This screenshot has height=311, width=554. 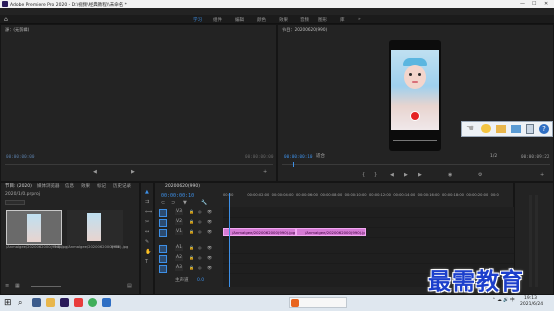 What do you see at coordinates (179, 268) in the screenshot?
I see `track-label-a3: A3` at bounding box center [179, 268].